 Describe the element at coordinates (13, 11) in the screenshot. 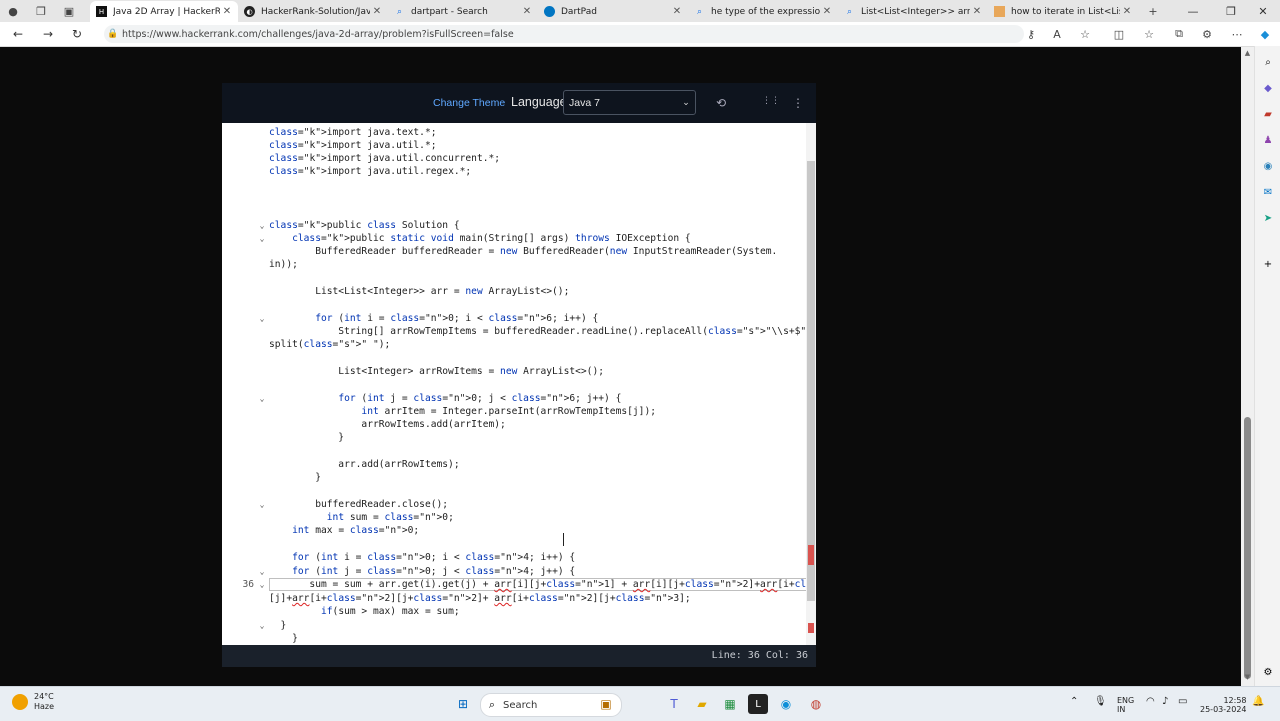

I see `profile-icon: ●` at that location.